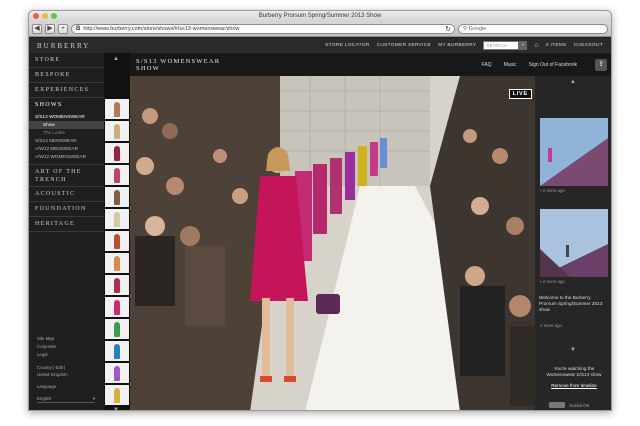 The height and width of the screenshot is (426, 640). I want to click on sidebar-sub-the-looks: The Looks, so click(66, 133).